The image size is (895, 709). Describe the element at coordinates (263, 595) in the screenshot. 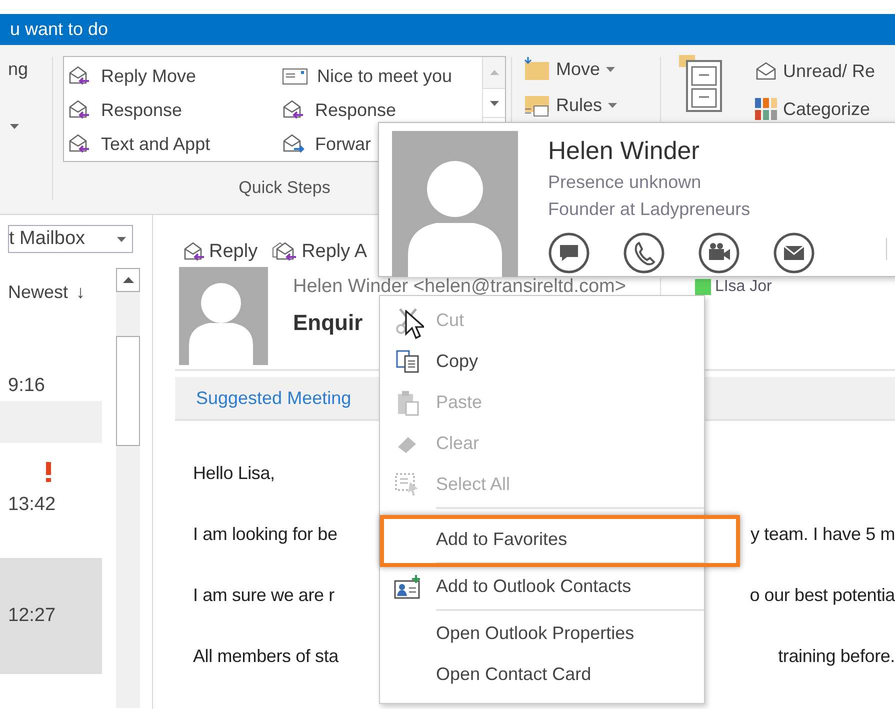

I see `body-text: I am sure we are r` at that location.